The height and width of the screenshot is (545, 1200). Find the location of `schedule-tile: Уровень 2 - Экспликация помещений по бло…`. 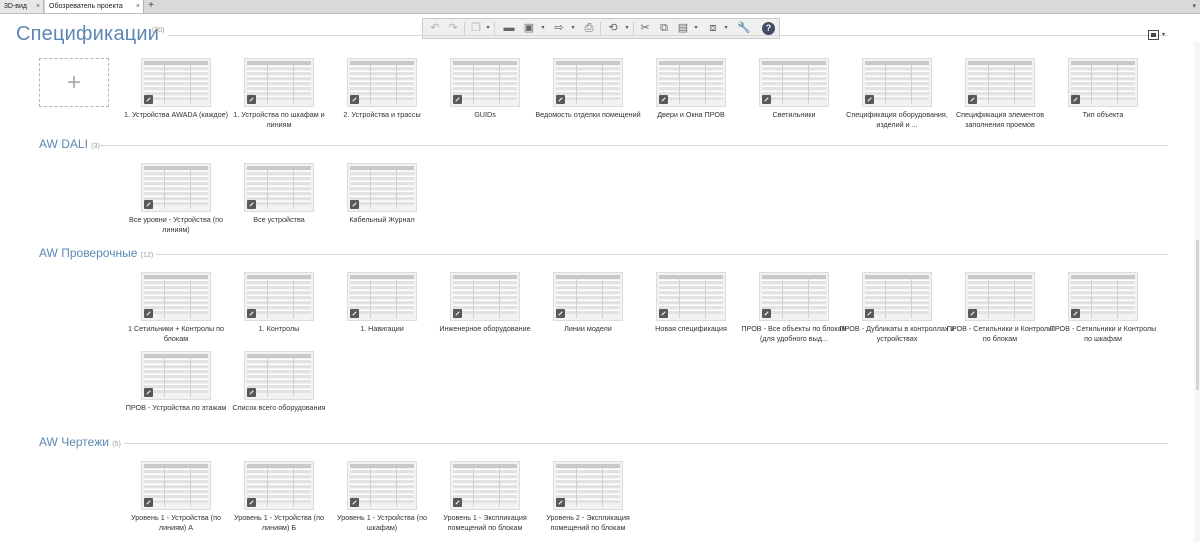

schedule-tile: Уровень 2 - Экспликация помещений по бло… is located at coordinates (588, 503).